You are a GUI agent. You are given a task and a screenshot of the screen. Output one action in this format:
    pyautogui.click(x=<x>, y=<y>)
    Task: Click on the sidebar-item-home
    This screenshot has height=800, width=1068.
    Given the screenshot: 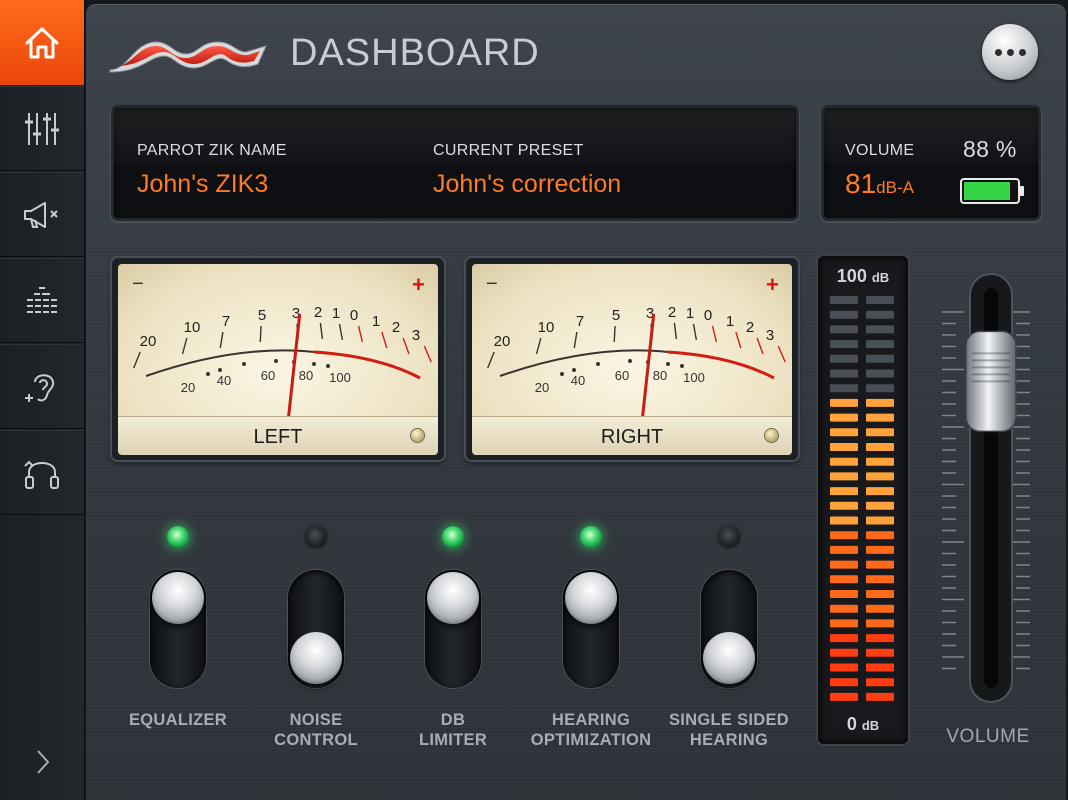 What is the action you would take?
    pyautogui.click(x=42, y=42)
    